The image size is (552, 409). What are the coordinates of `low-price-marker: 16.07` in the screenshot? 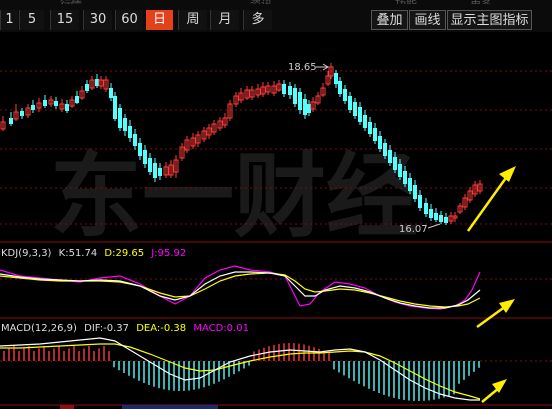 It's located at (420, 229).